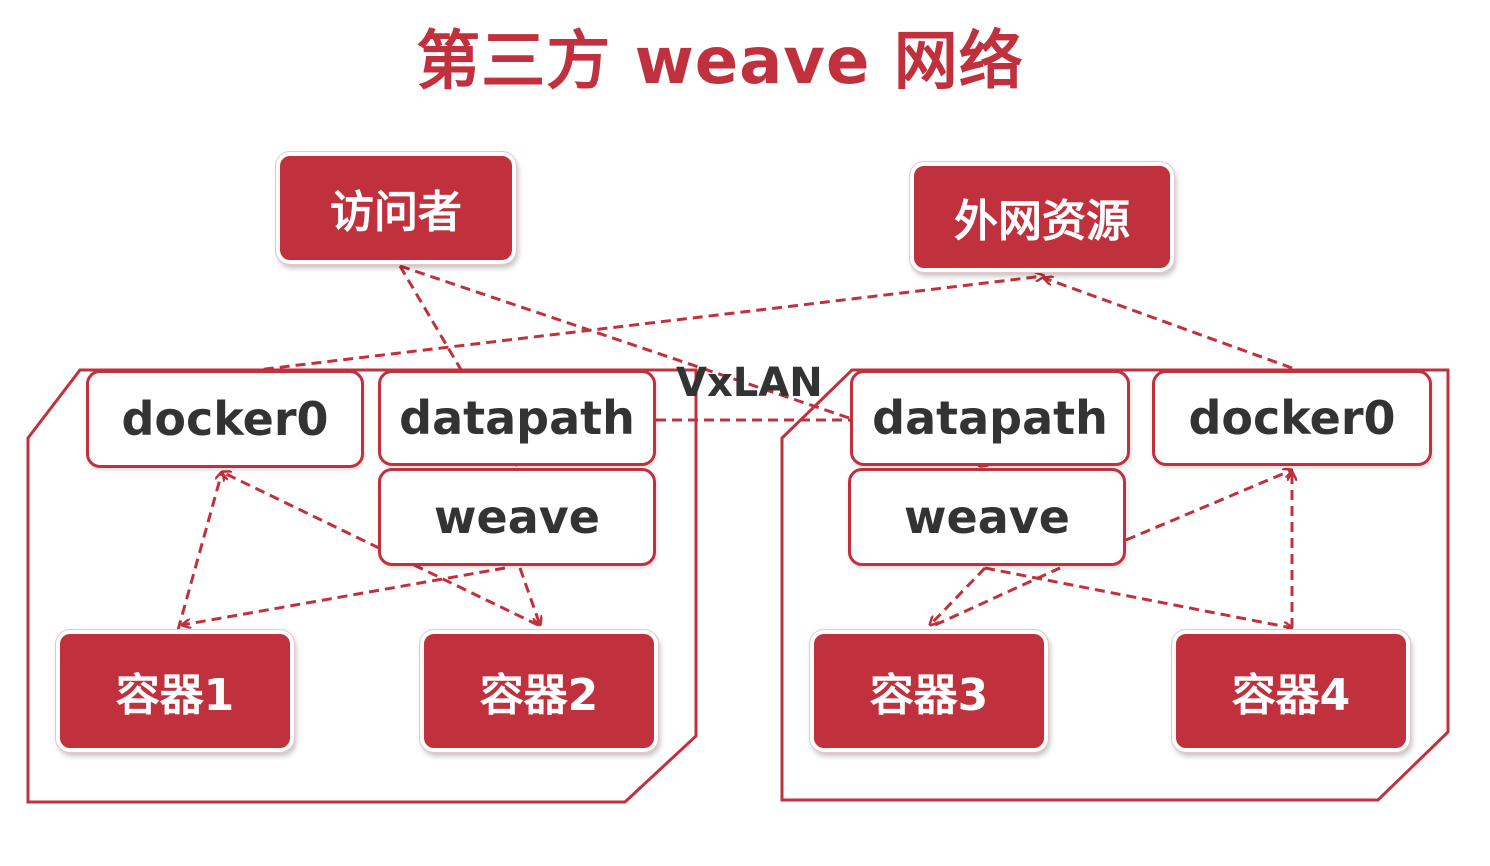 This screenshot has height=866, width=1490. I want to click on host2-docker0-node: docker0, so click(1292, 418).